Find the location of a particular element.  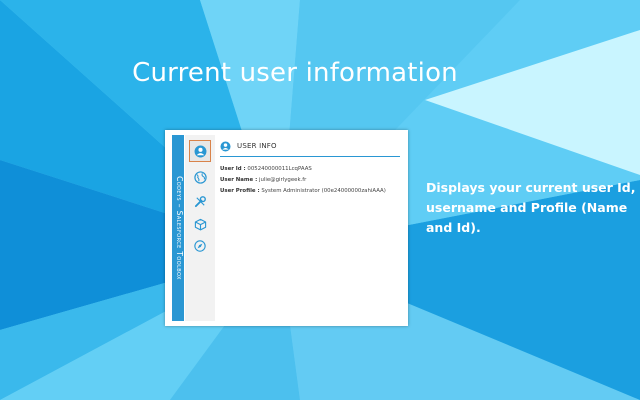

tools-icon is located at coordinates (200, 201).